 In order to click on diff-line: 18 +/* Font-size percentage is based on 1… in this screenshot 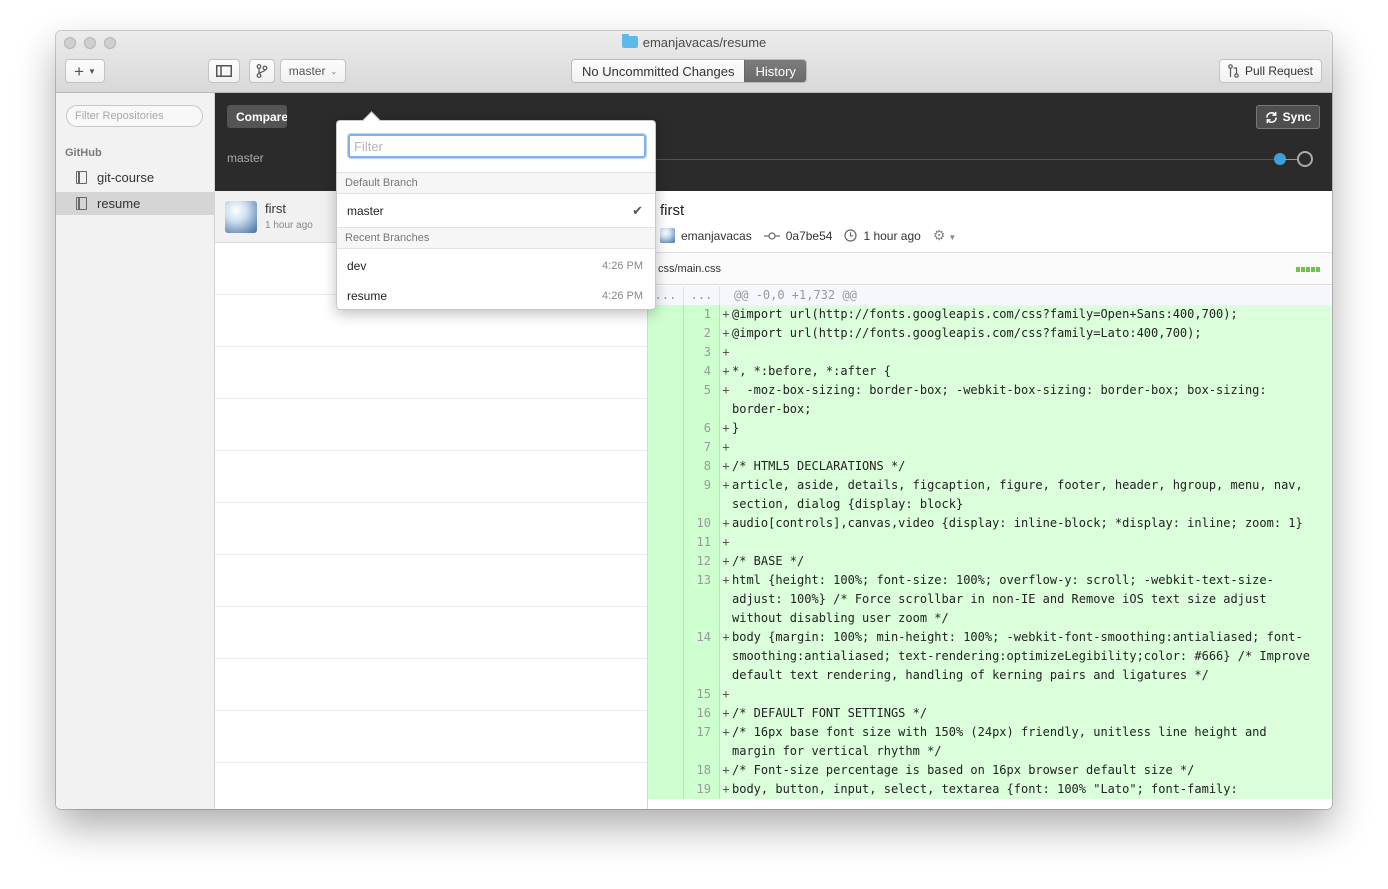, I will do `click(990, 770)`.